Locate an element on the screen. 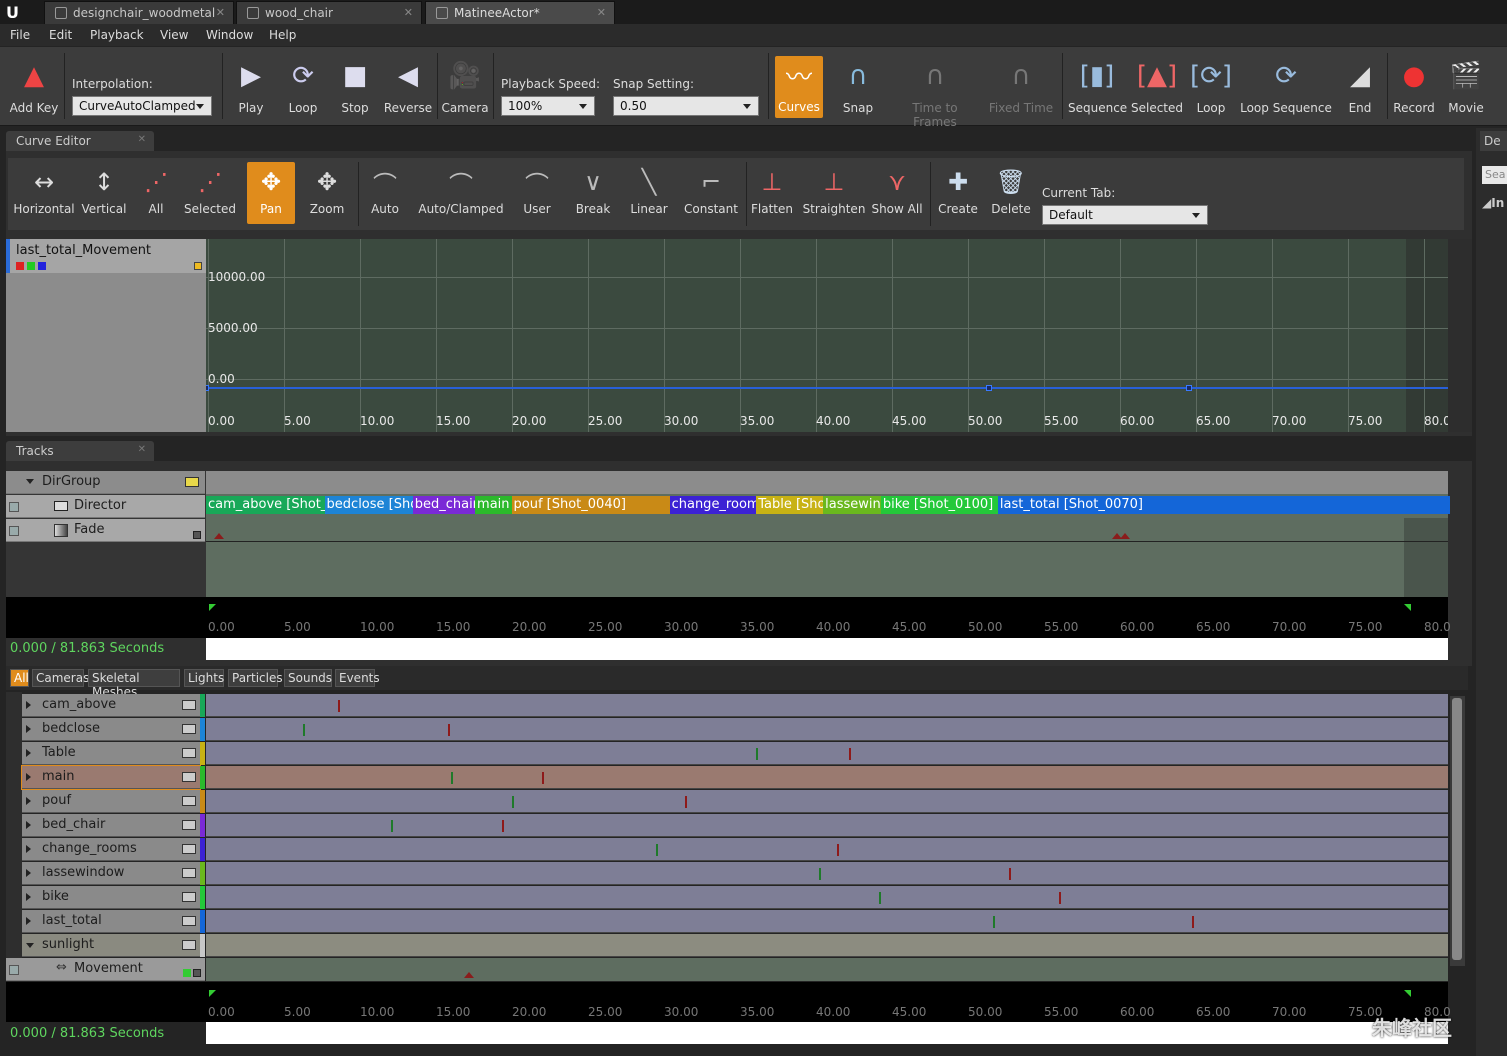 This screenshot has height=1056, width=1507. fit-all-button: ⋰ All is located at coordinates (156, 193).